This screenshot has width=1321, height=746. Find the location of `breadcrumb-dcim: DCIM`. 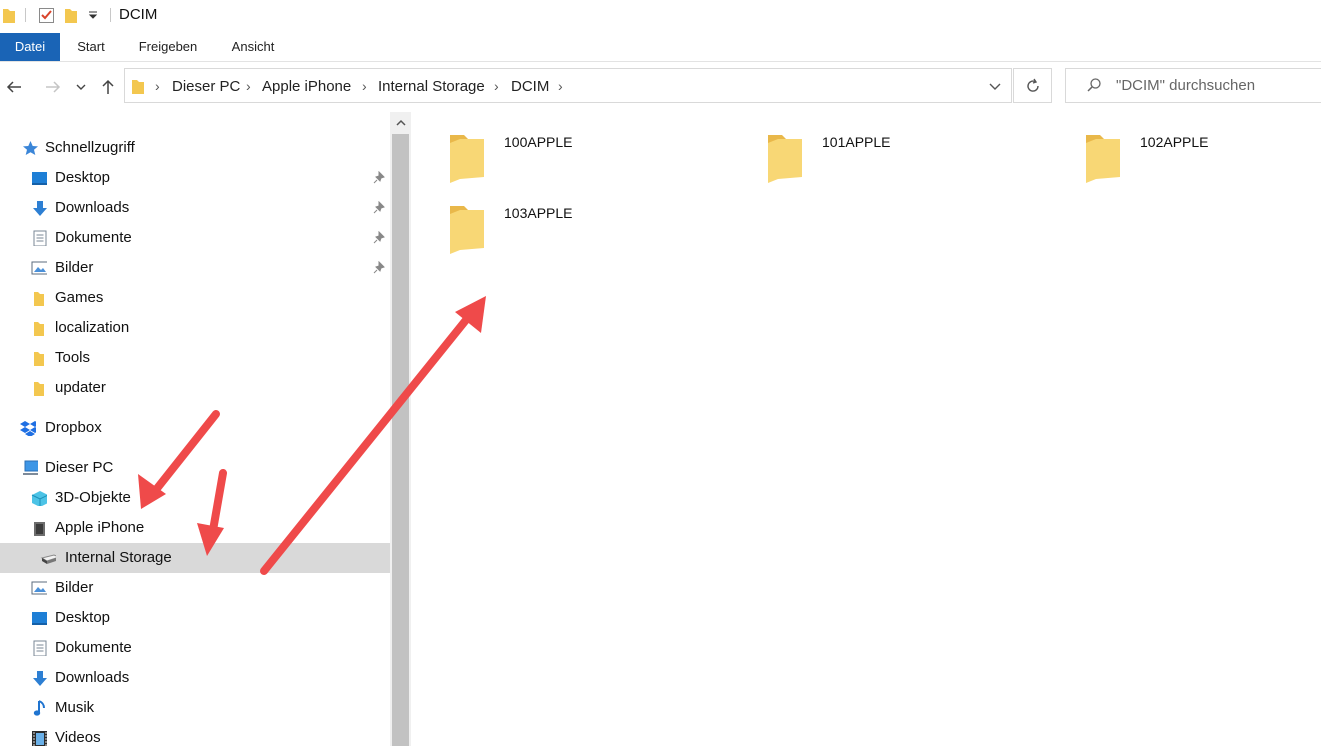

breadcrumb-dcim: DCIM is located at coordinates (530, 86).